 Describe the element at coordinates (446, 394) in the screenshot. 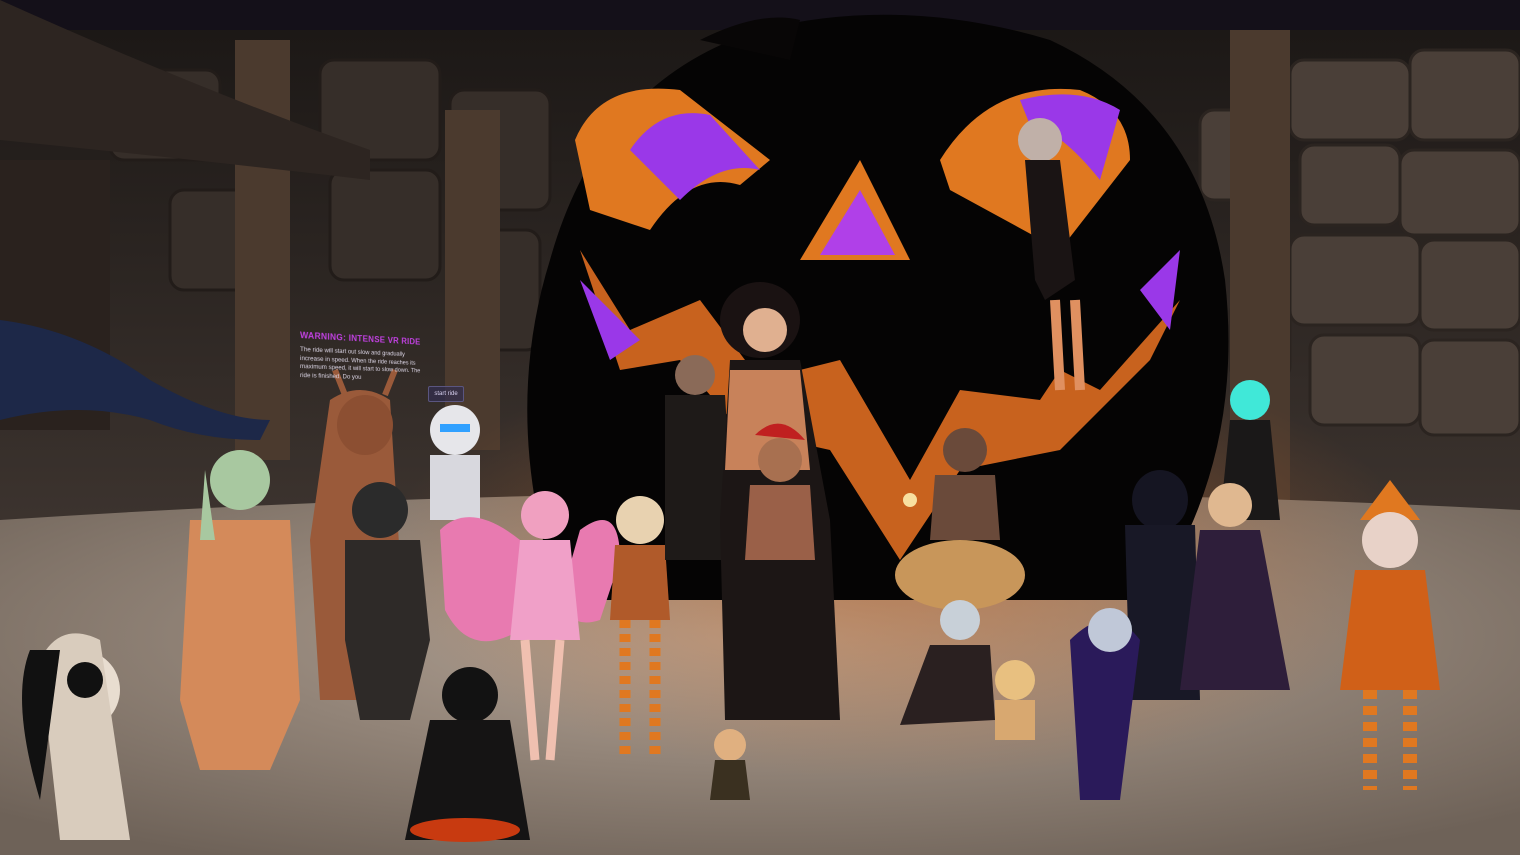

I see `start-ride-button: start ride` at that location.